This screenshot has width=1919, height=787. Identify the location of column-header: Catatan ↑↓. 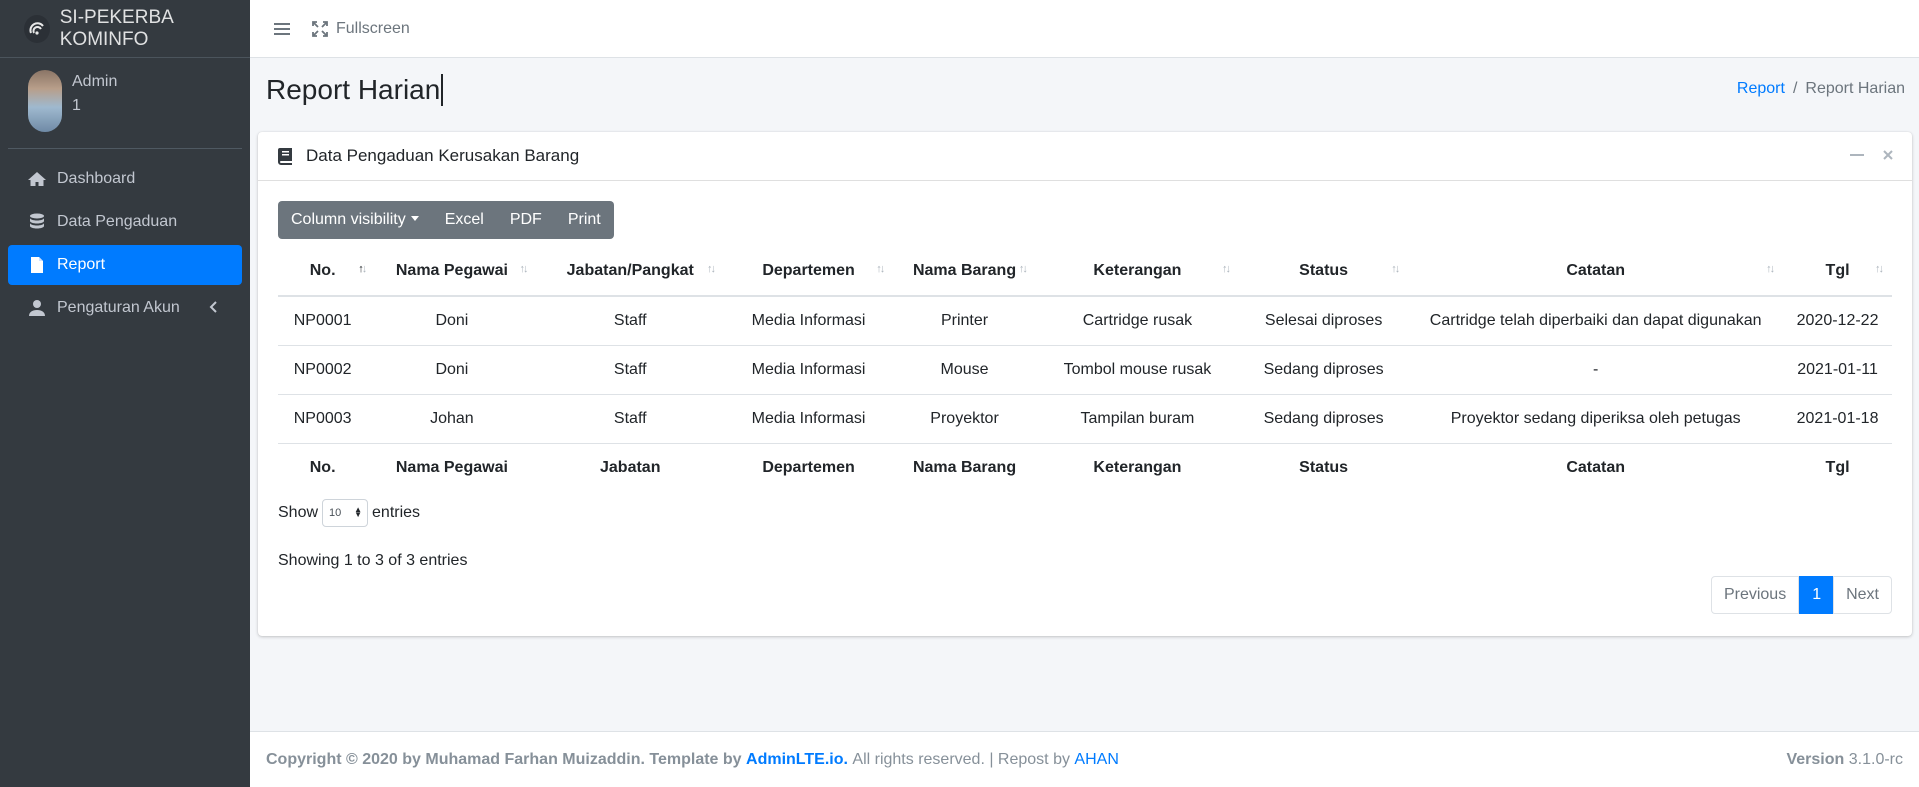
(1596, 271).